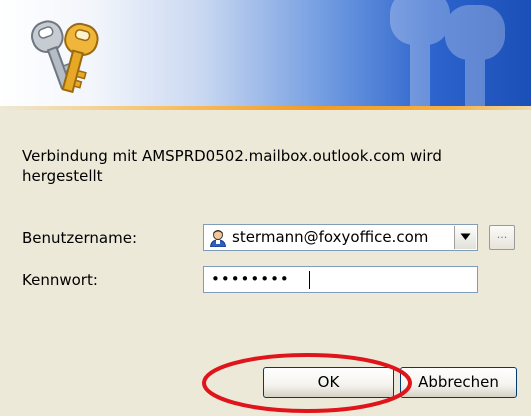 This screenshot has height=416, width=531. Describe the element at coordinates (265, 108) in the screenshot. I see `banner-accent-line` at that location.